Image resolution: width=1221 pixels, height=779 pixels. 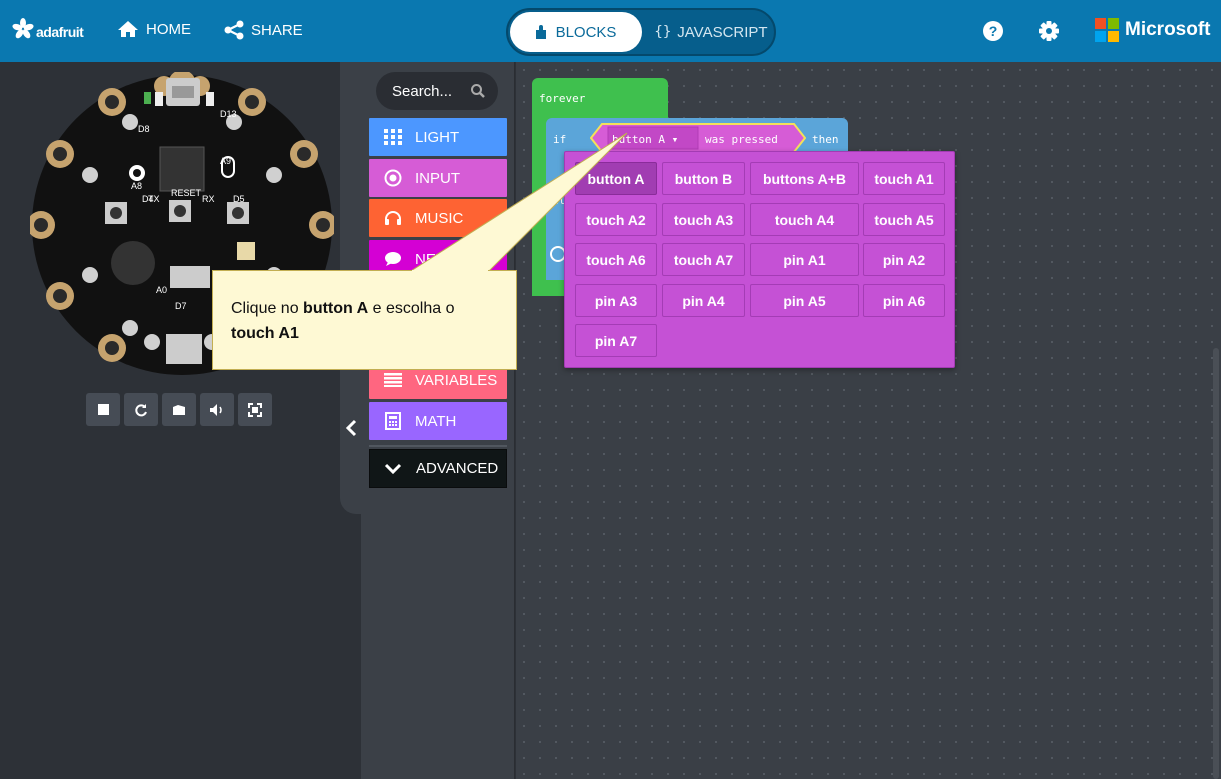 What do you see at coordinates (616, 300) in the screenshot?
I see `dropdown-option: pin A3` at bounding box center [616, 300].